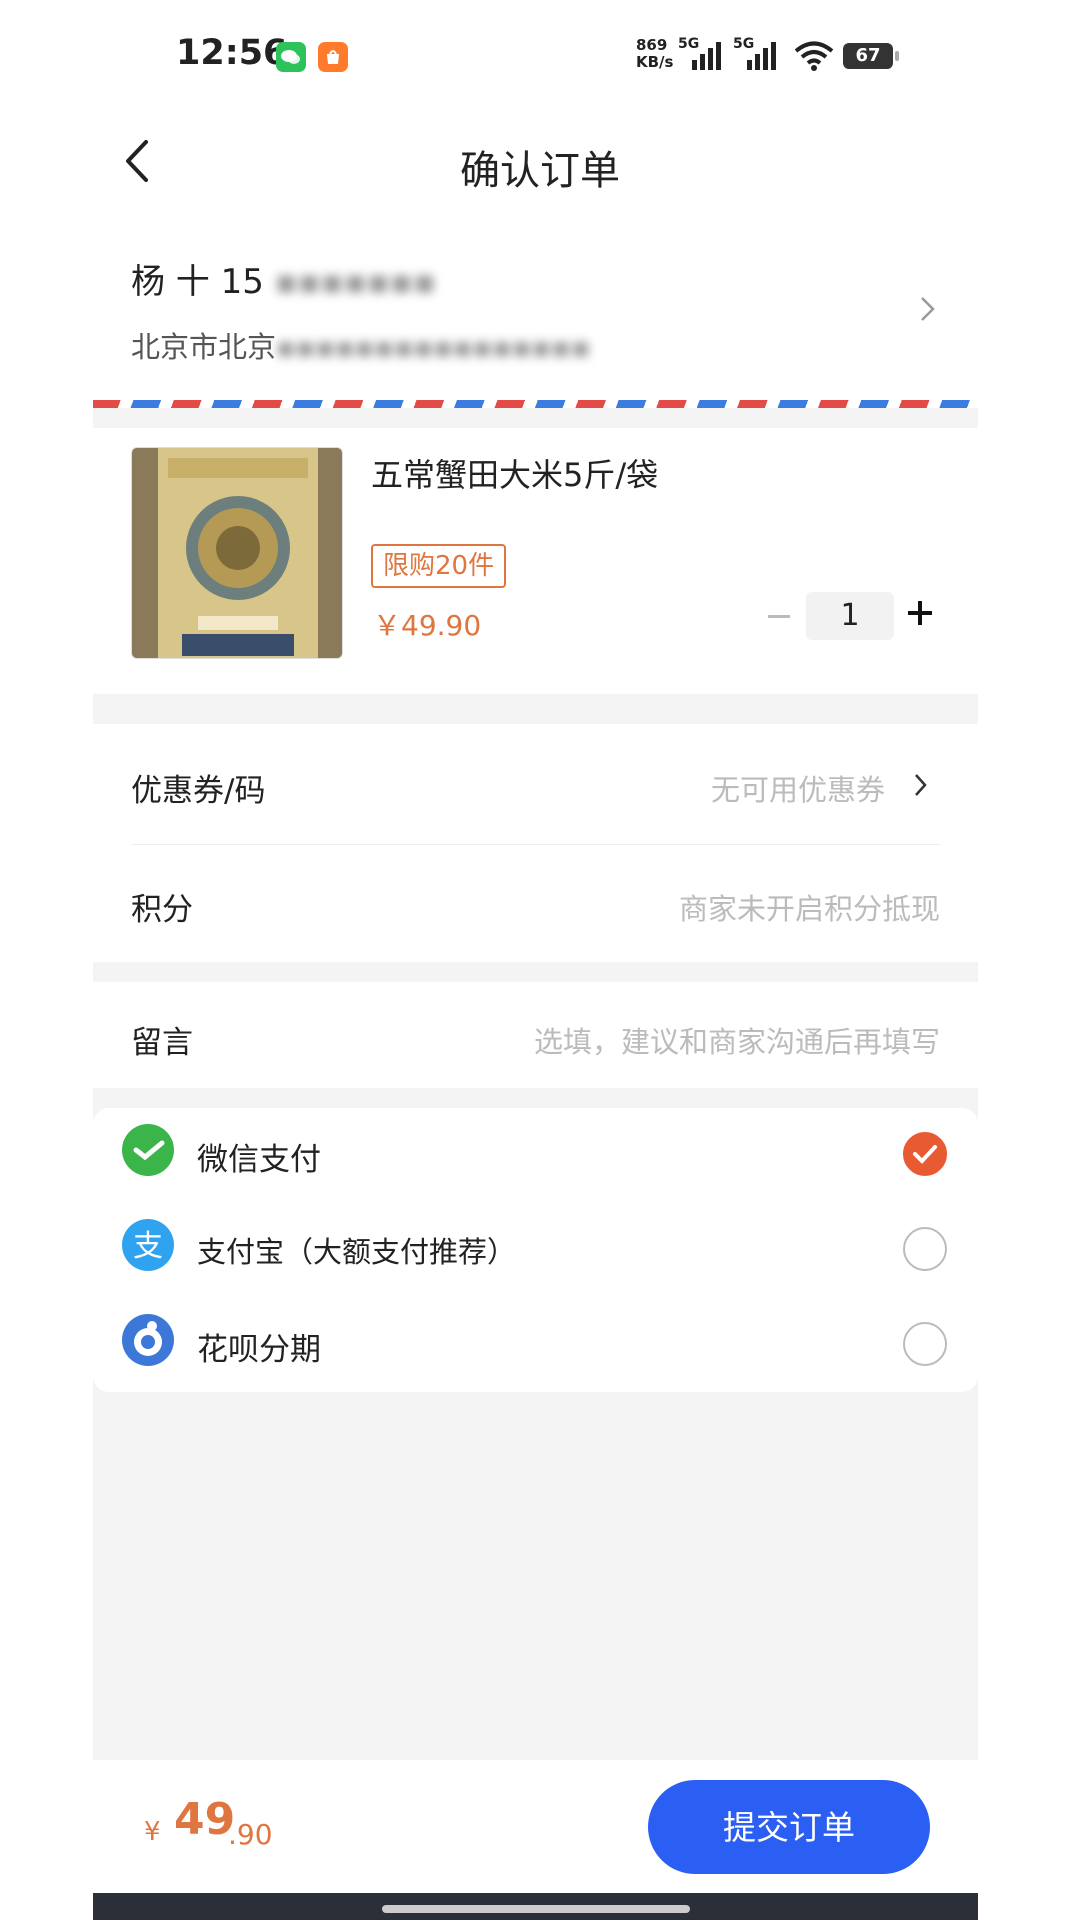  Describe the element at coordinates (925, 1344) in the screenshot. I see `huabei-radio` at that location.